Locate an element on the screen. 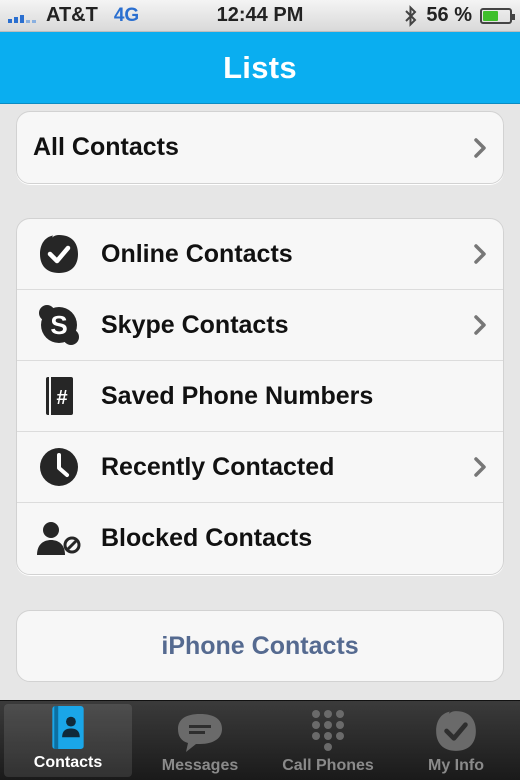 The width and height of the screenshot is (520, 780). blocked-user-icon is located at coordinates (59, 539).